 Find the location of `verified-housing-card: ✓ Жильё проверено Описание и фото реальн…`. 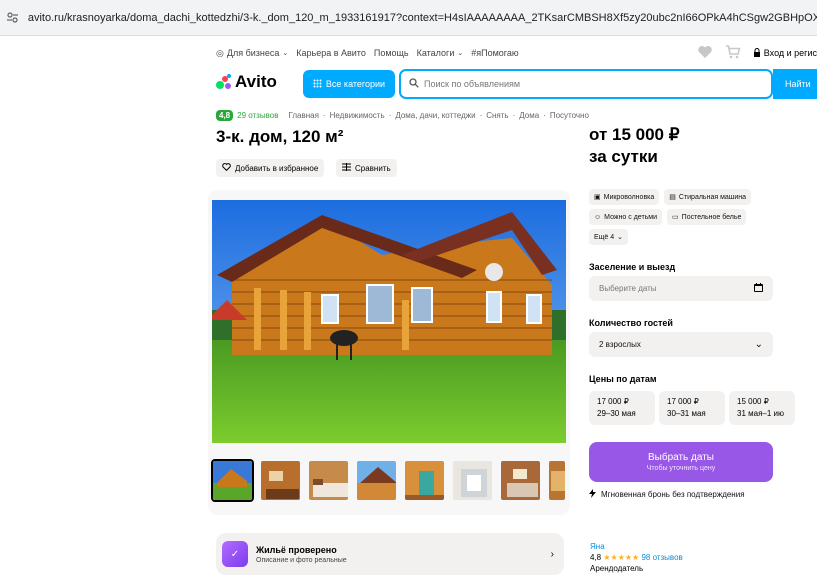

verified-housing-card: ✓ Жильё проверено Описание и фото реальн… is located at coordinates (390, 554).